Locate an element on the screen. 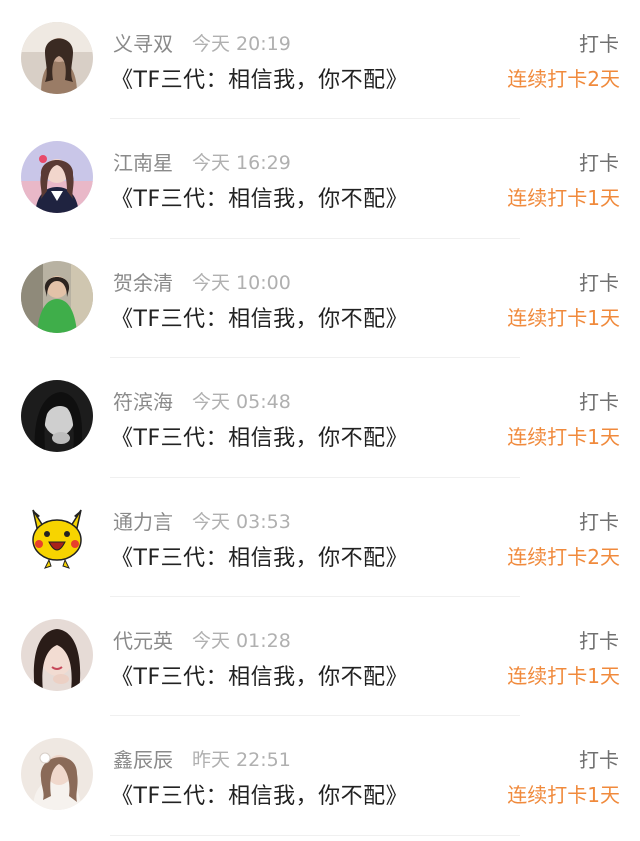 This screenshot has width=640, height=841. post-time: 今天 20:19 is located at coordinates (241, 44).